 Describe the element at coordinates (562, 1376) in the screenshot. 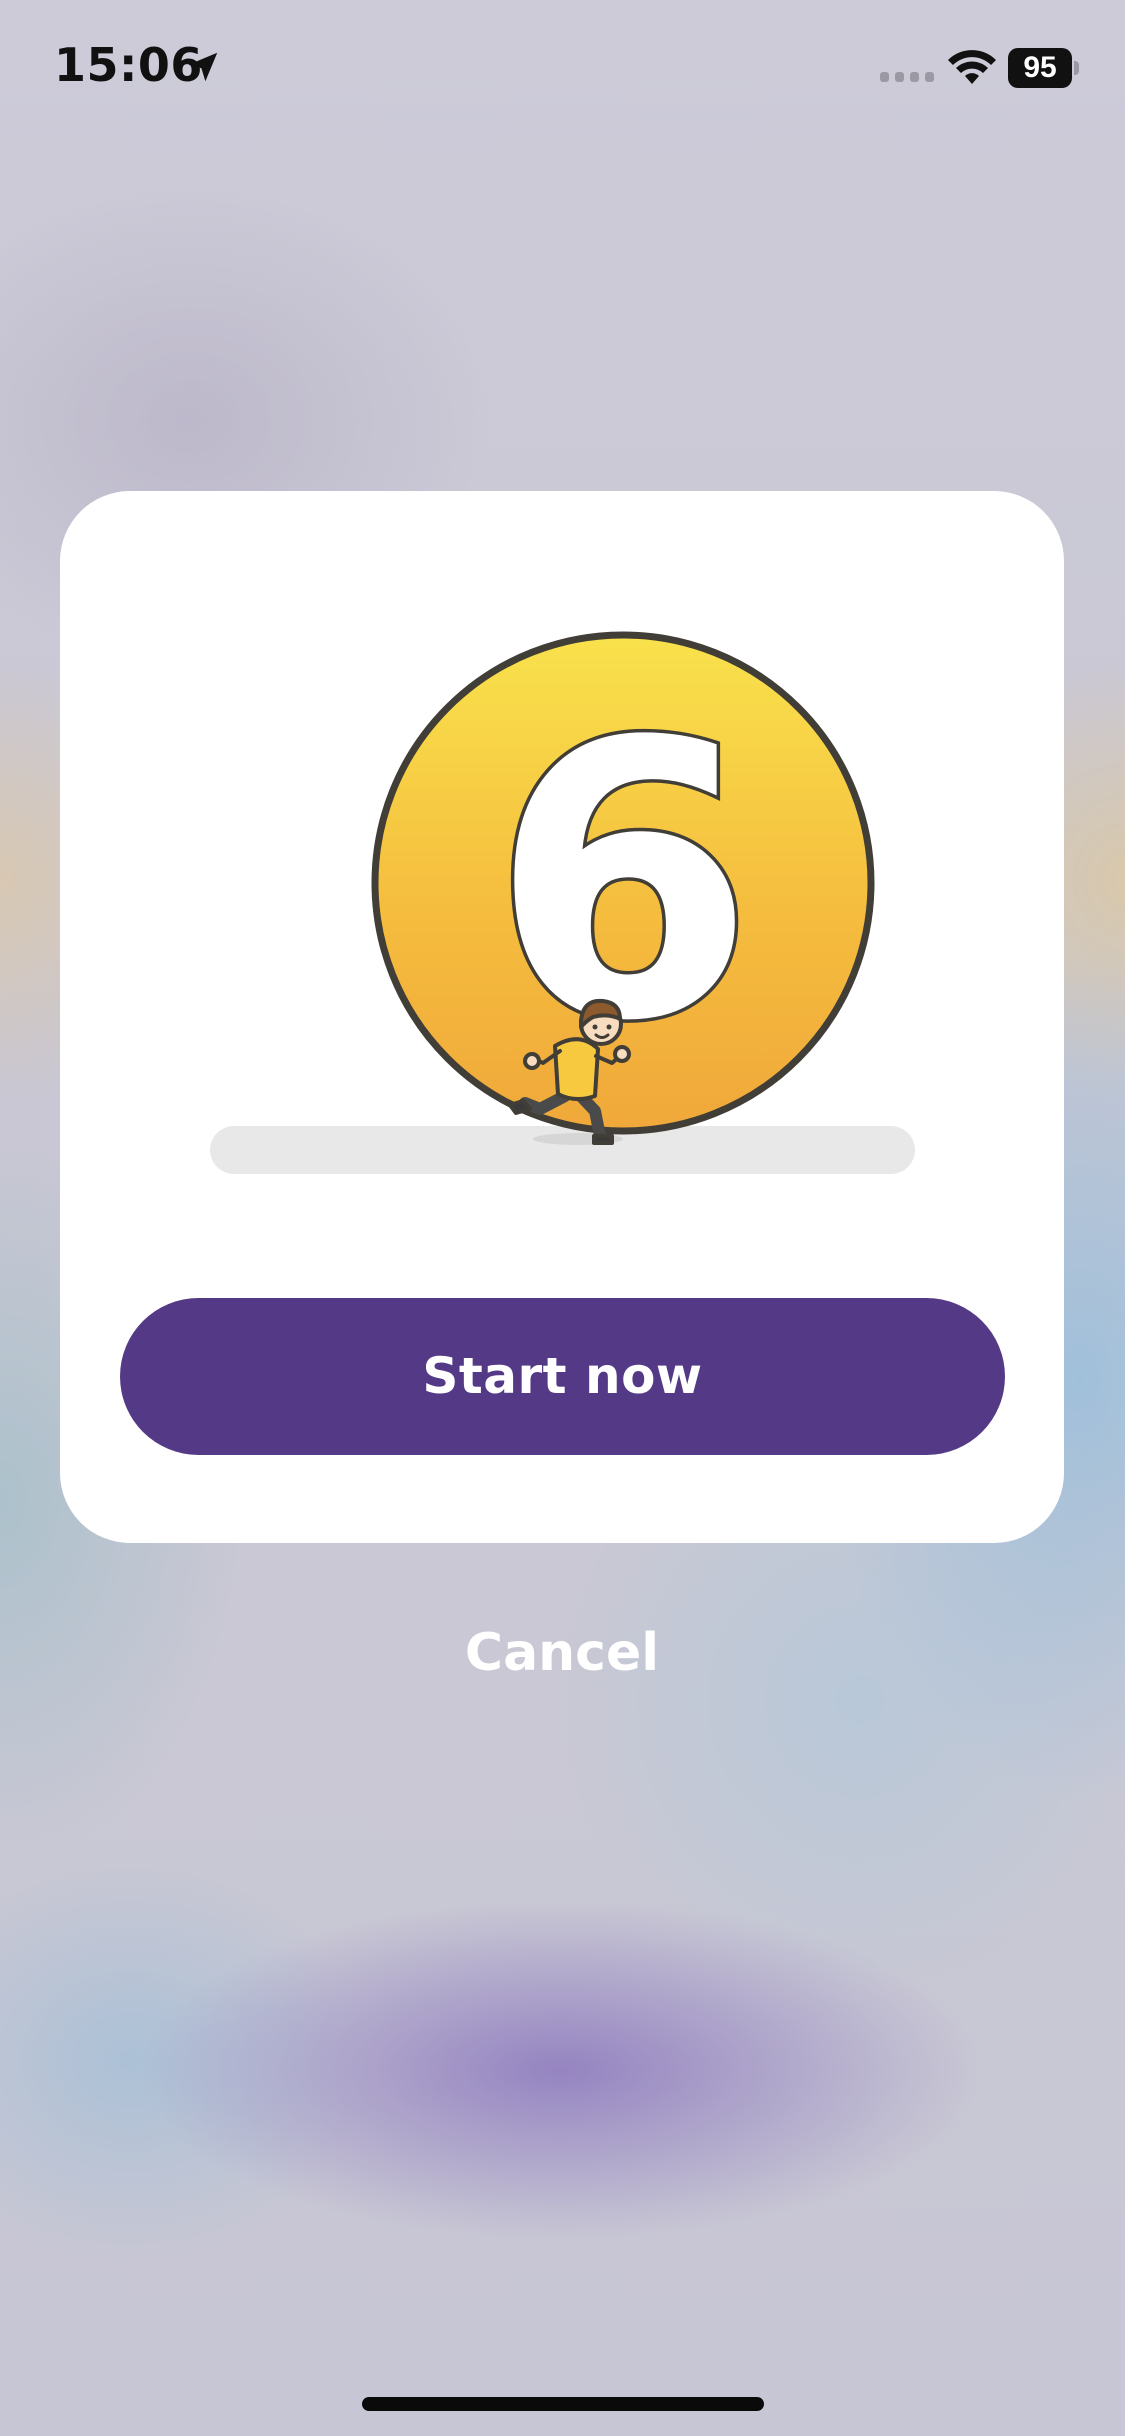

I see `start-now-button: Start now` at that location.